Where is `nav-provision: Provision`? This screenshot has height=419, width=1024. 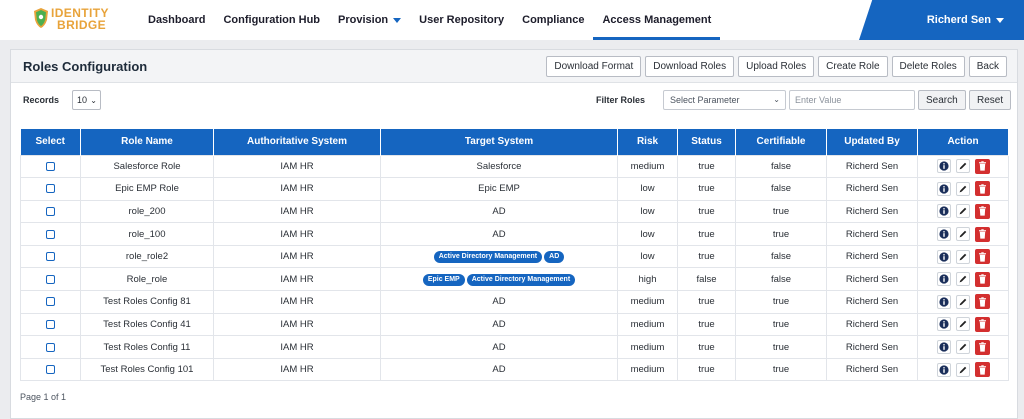
nav-provision: Provision is located at coordinates (369, 20).